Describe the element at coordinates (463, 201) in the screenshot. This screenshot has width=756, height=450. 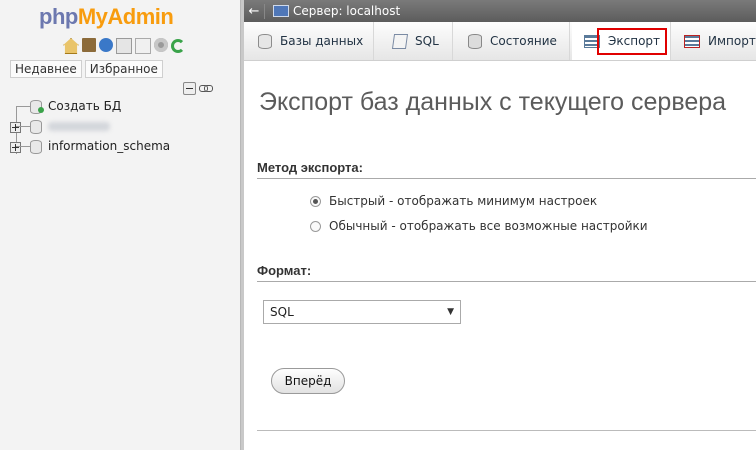
I see `radio-label: Быстрый - отображать минимум настроек` at that location.